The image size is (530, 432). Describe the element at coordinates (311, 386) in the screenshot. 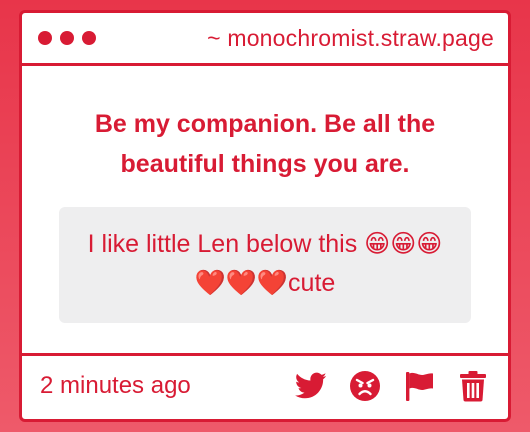

I see `twitter-icon` at that location.